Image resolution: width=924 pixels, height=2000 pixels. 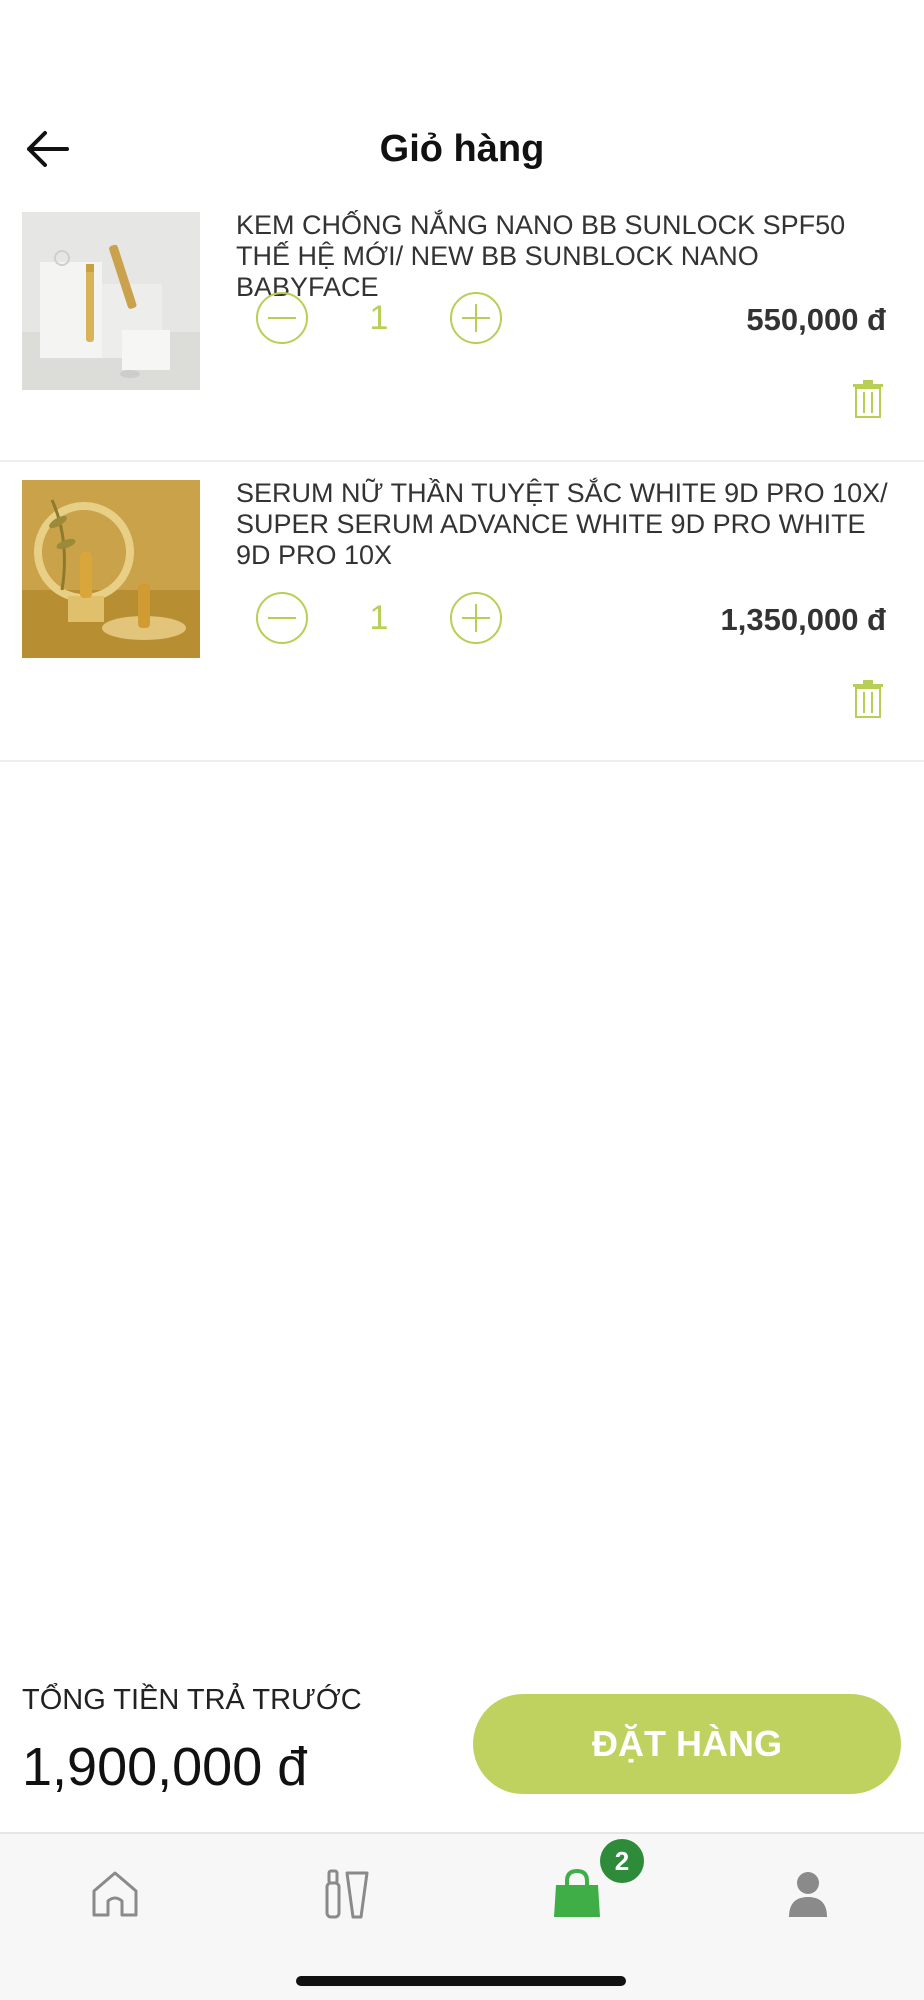 I want to click on cart-bag-icon, so click(x=577, y=1892).